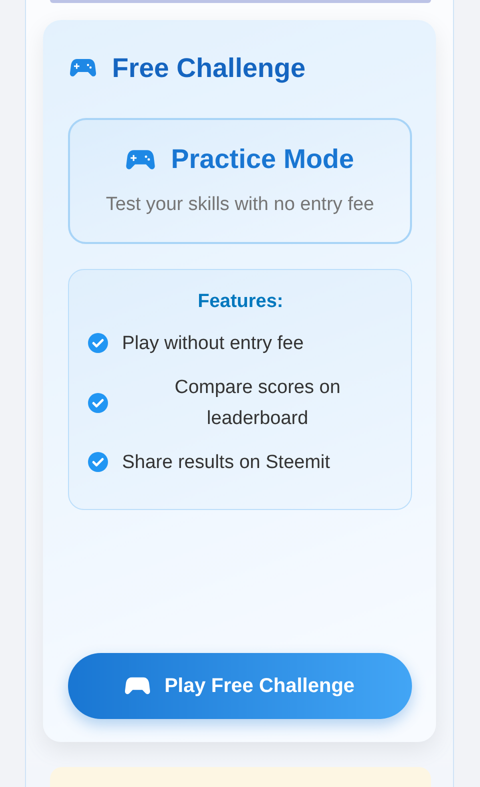 This screenshot has height=787, width=480. Describe the element at coordinates (240, 204) in the screenshot. I see `mode-description: Test your skills with no entry fee` at that location.